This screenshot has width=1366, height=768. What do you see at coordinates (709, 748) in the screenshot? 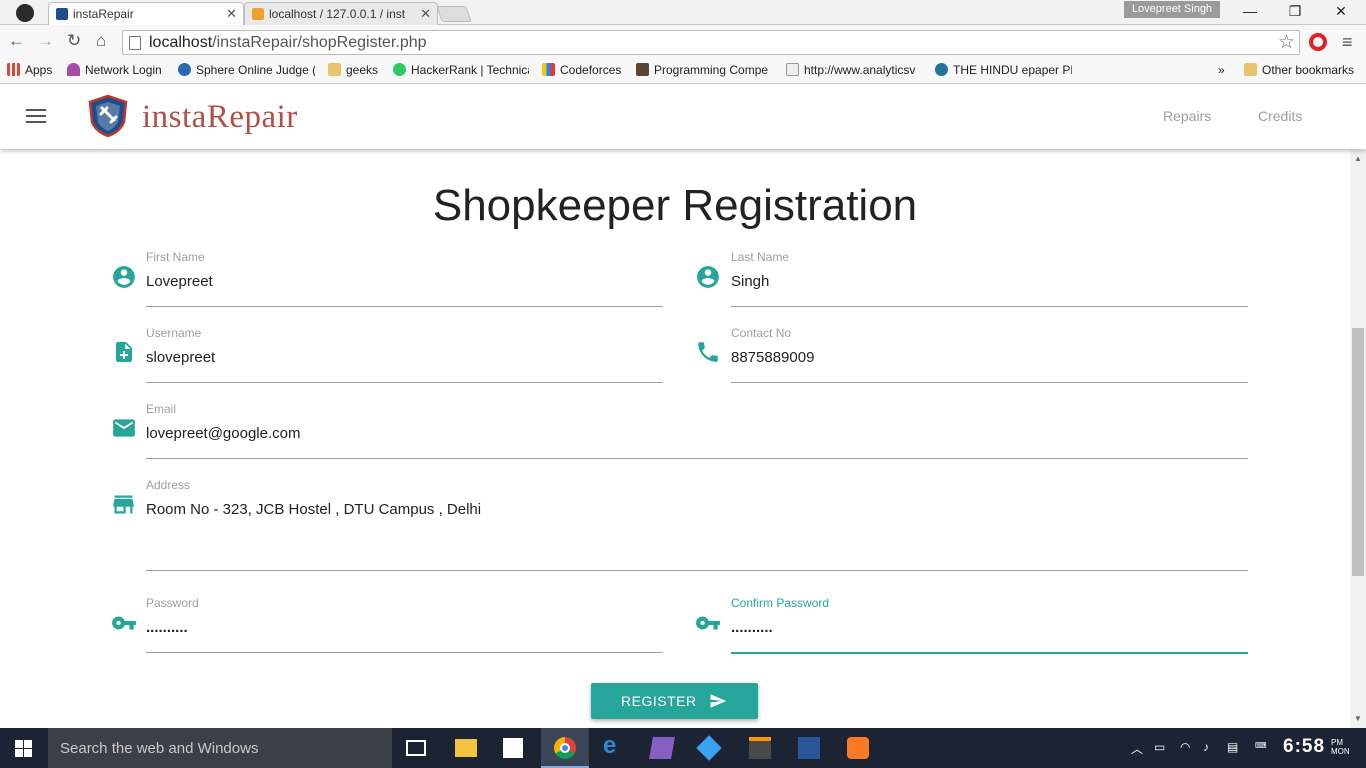
I see `sourcetree-icon` at bounding box center [709, 748].